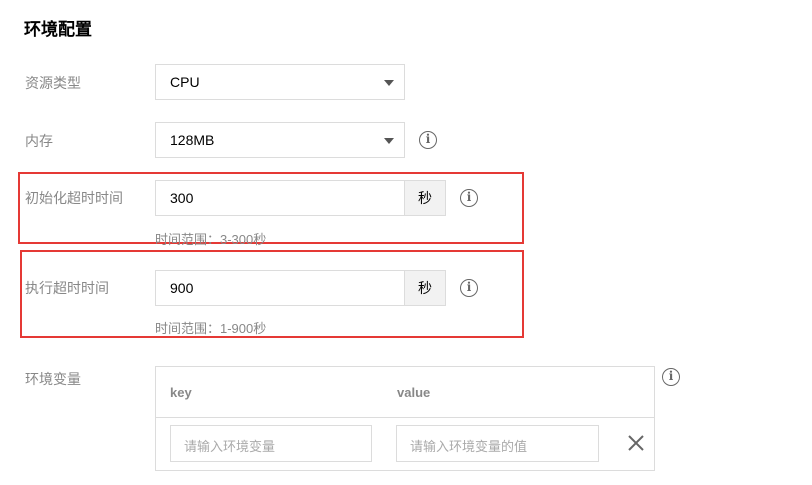 This screenshot has height=485, width=812. What do you see at coordinates (192, 140) in the screenshot?
I see `memory-value: 128MB` at bounding box center [192, 140].